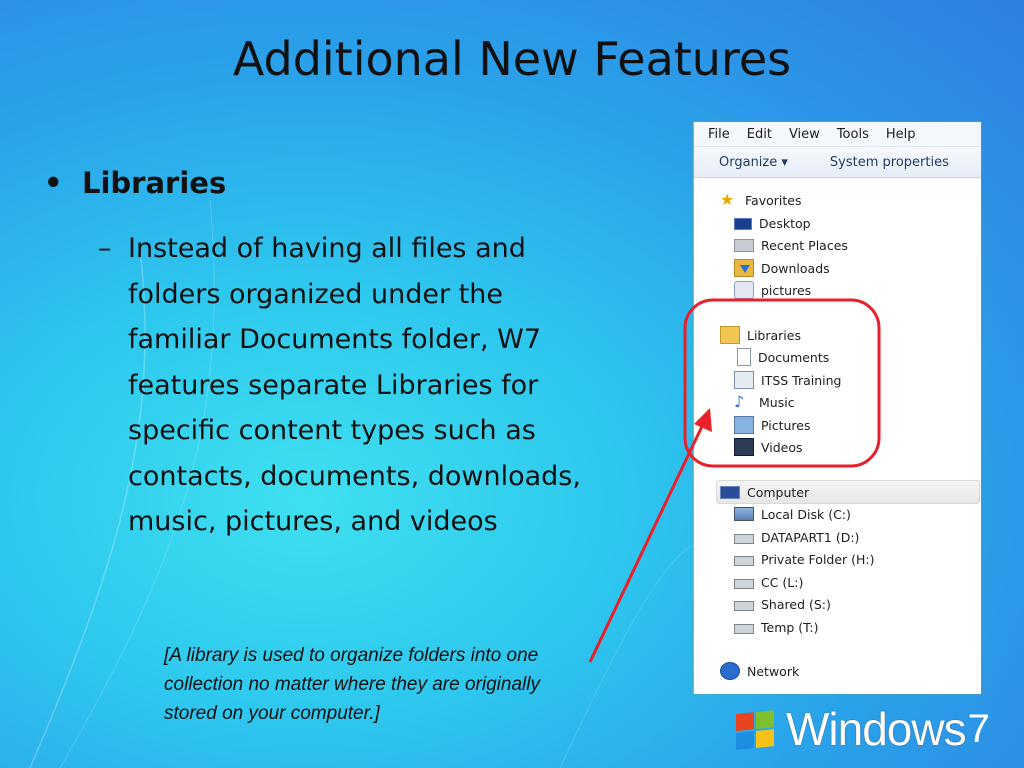 The image size is (1024, 768). I want to click on tree-item-label: Temp (T:), so click(790, 627).